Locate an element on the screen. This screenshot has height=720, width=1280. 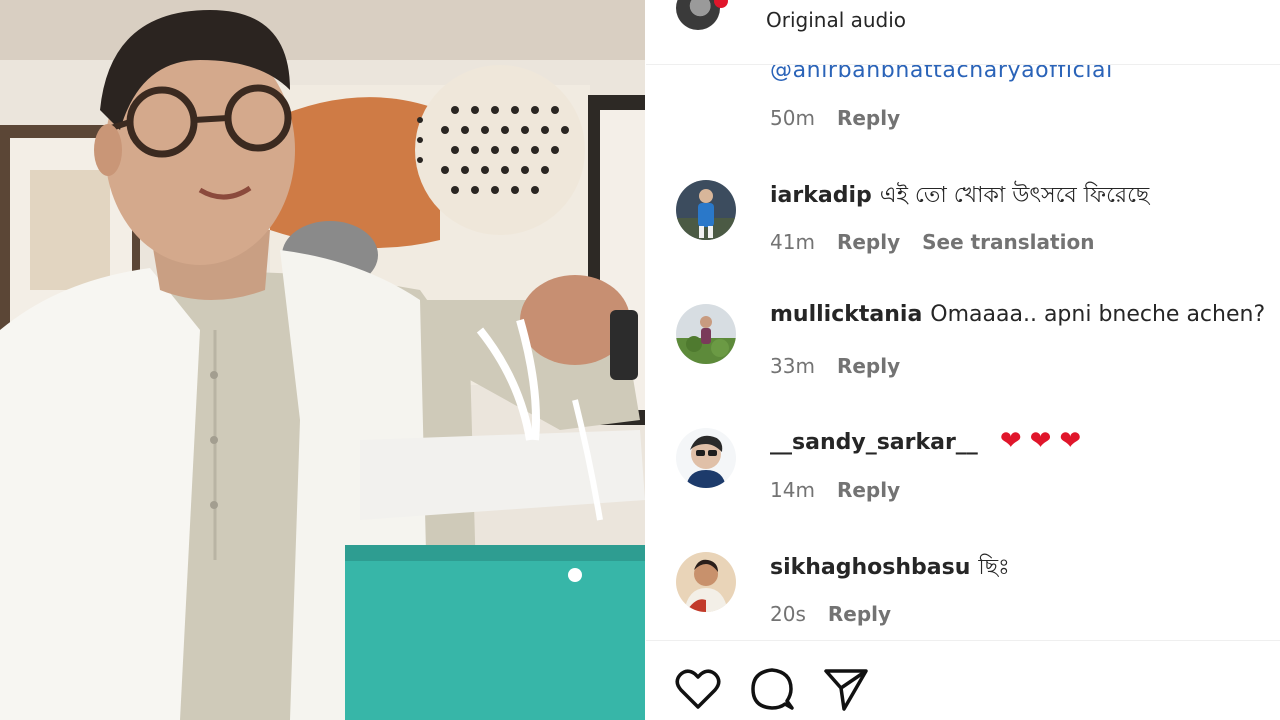
comment-username: __sandy_sarkar__ is located at coordinates (874, 442).